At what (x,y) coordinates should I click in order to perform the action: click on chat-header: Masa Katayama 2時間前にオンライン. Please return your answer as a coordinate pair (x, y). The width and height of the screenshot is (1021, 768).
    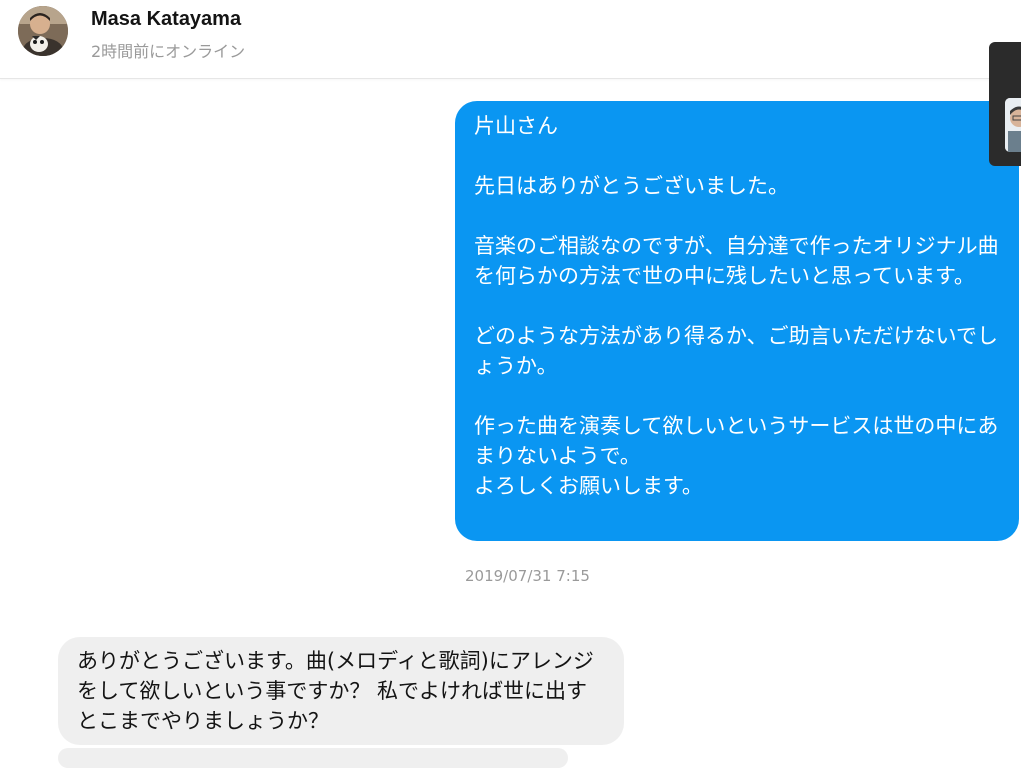
    Looking at the image, I should click on (510, 39).